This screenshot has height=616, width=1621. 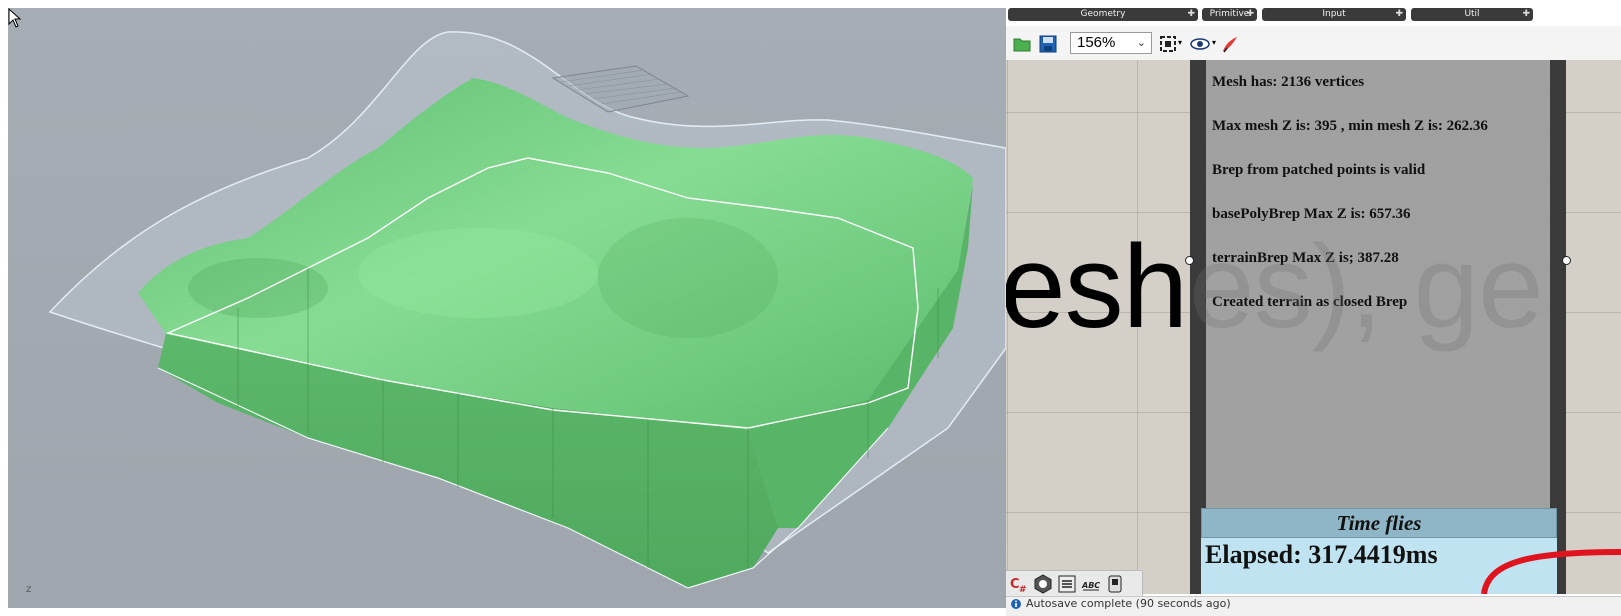 What do you see at coordinates (1366, 287) in the screenshot?
I see `canvas-overlay-text: es), ge` at bounding box center [1366, 287].